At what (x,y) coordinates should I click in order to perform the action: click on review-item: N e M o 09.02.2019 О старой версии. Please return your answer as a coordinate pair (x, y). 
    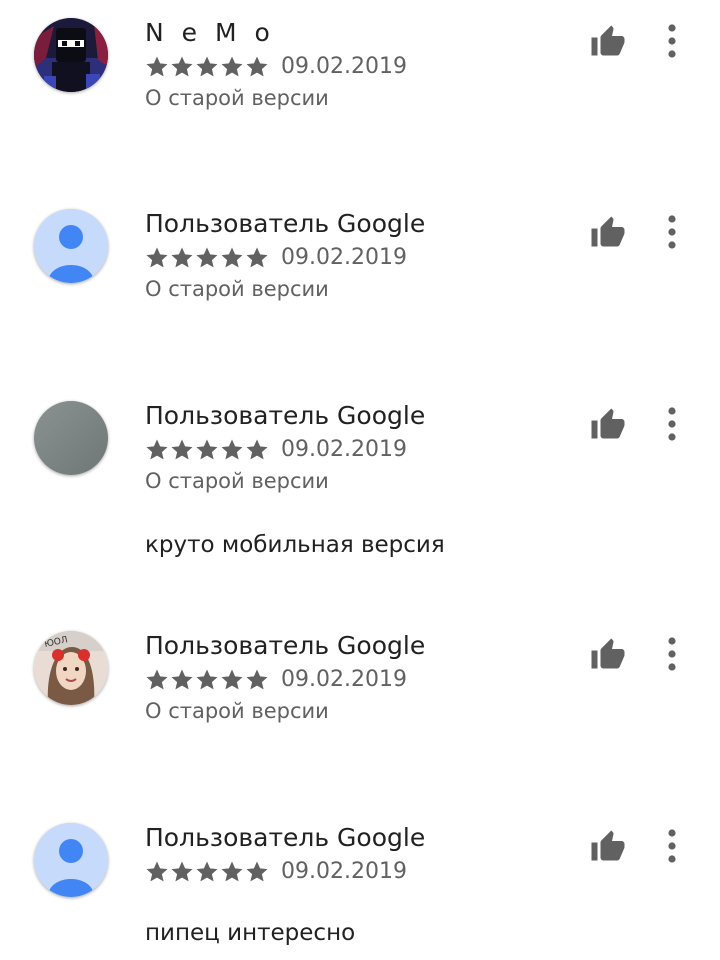
    Looking at the image, I should click on (360, 73).